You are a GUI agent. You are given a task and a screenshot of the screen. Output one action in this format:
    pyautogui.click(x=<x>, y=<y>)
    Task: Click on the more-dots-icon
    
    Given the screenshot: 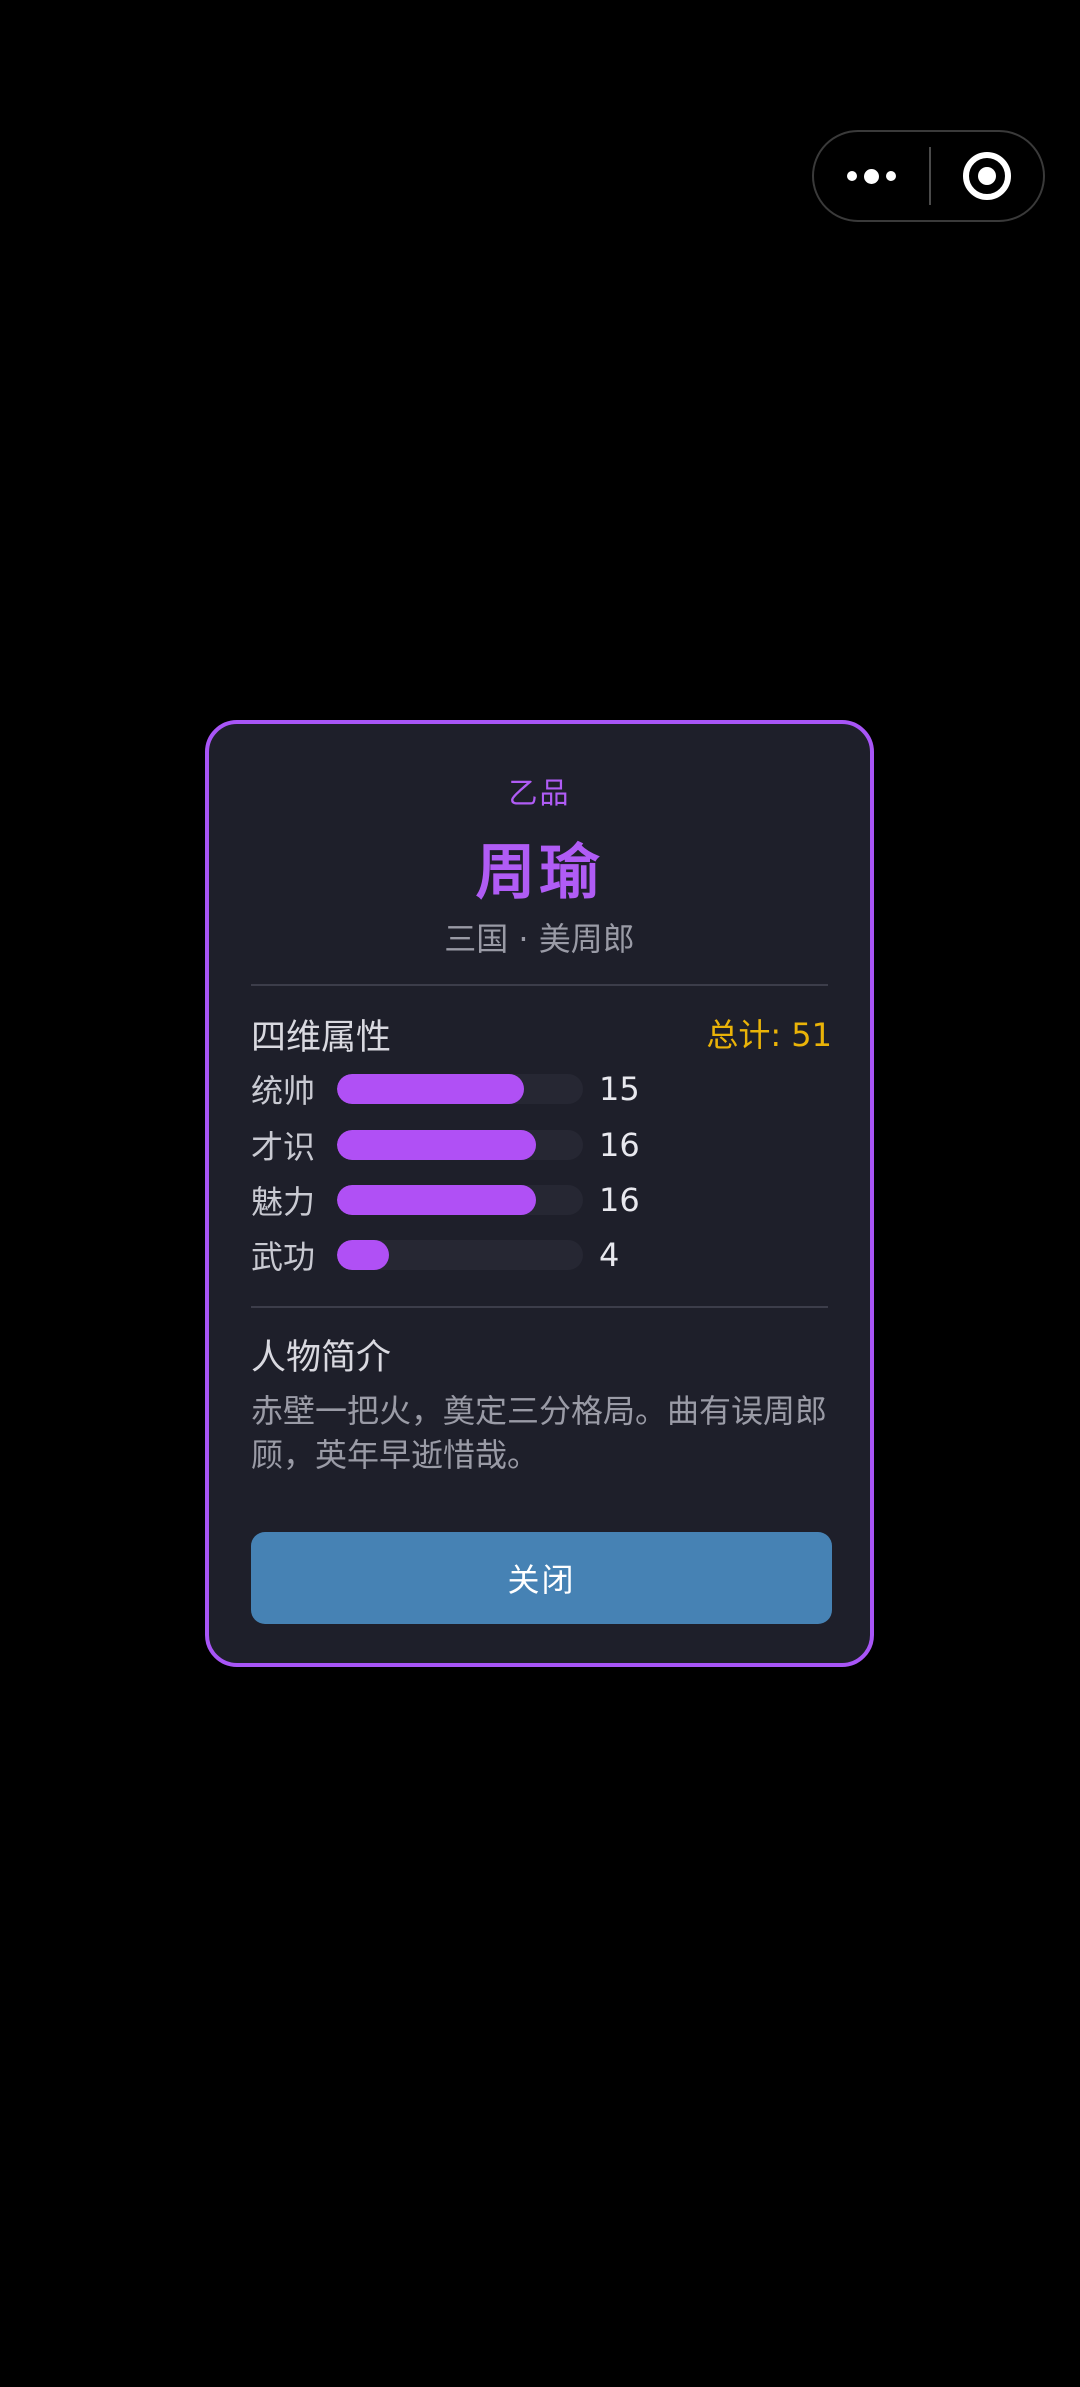 What is the action you would take?
    pyautogui.click(x=852, y=176)
    